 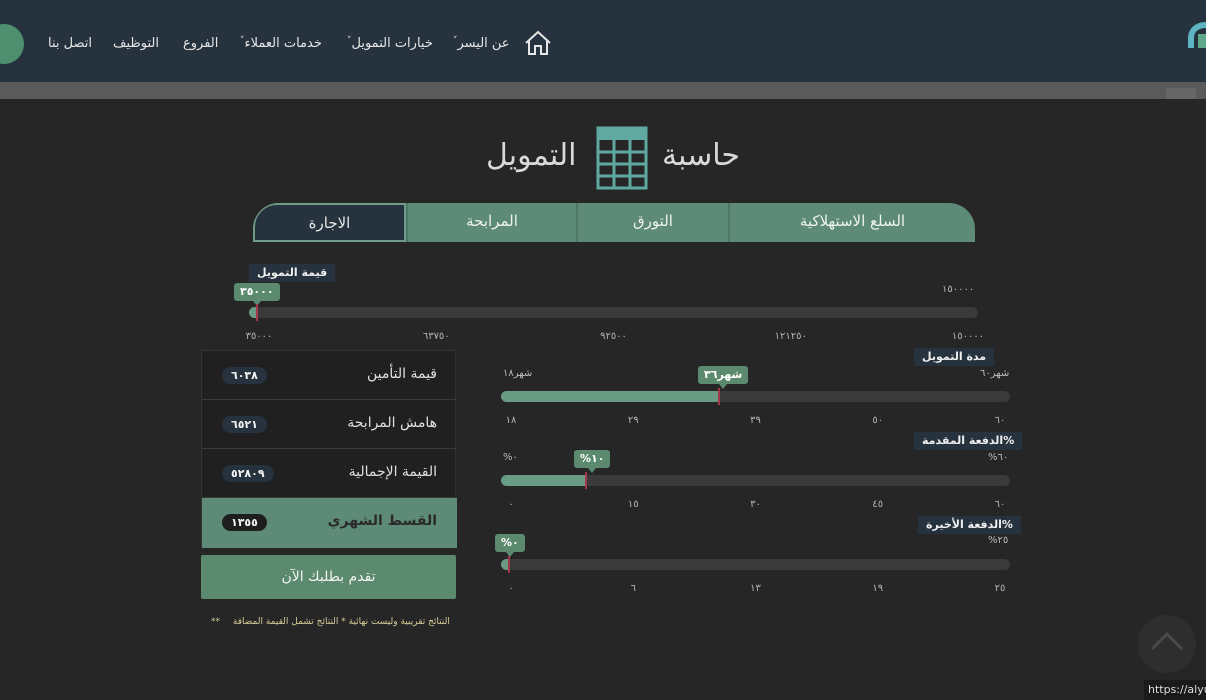 I want to click on amount-tick-label: ٣٥٠٠٠, so click(x=259, y=336).